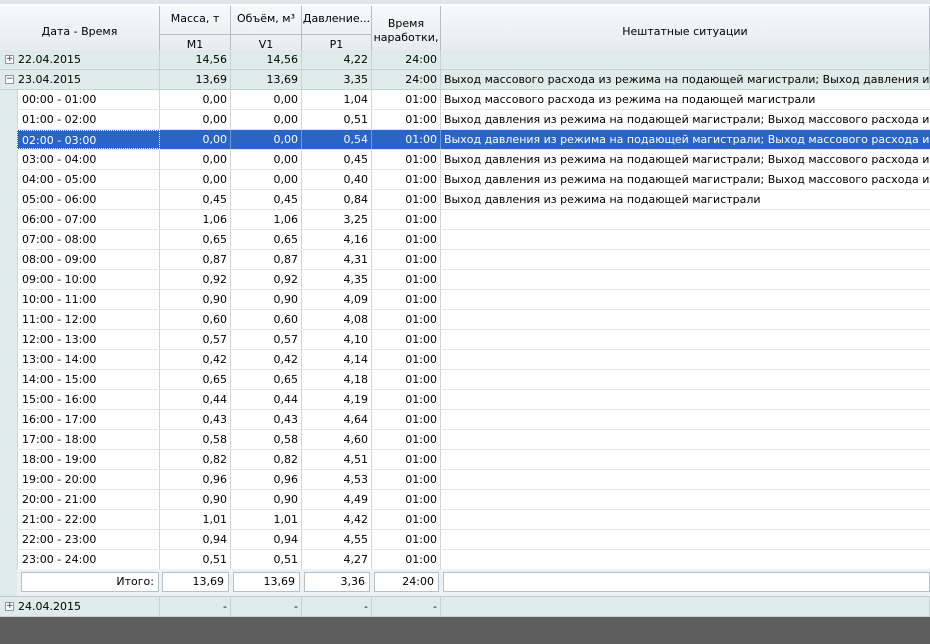  I want to click on group-label: 22.04.2015, so click(80, 59).